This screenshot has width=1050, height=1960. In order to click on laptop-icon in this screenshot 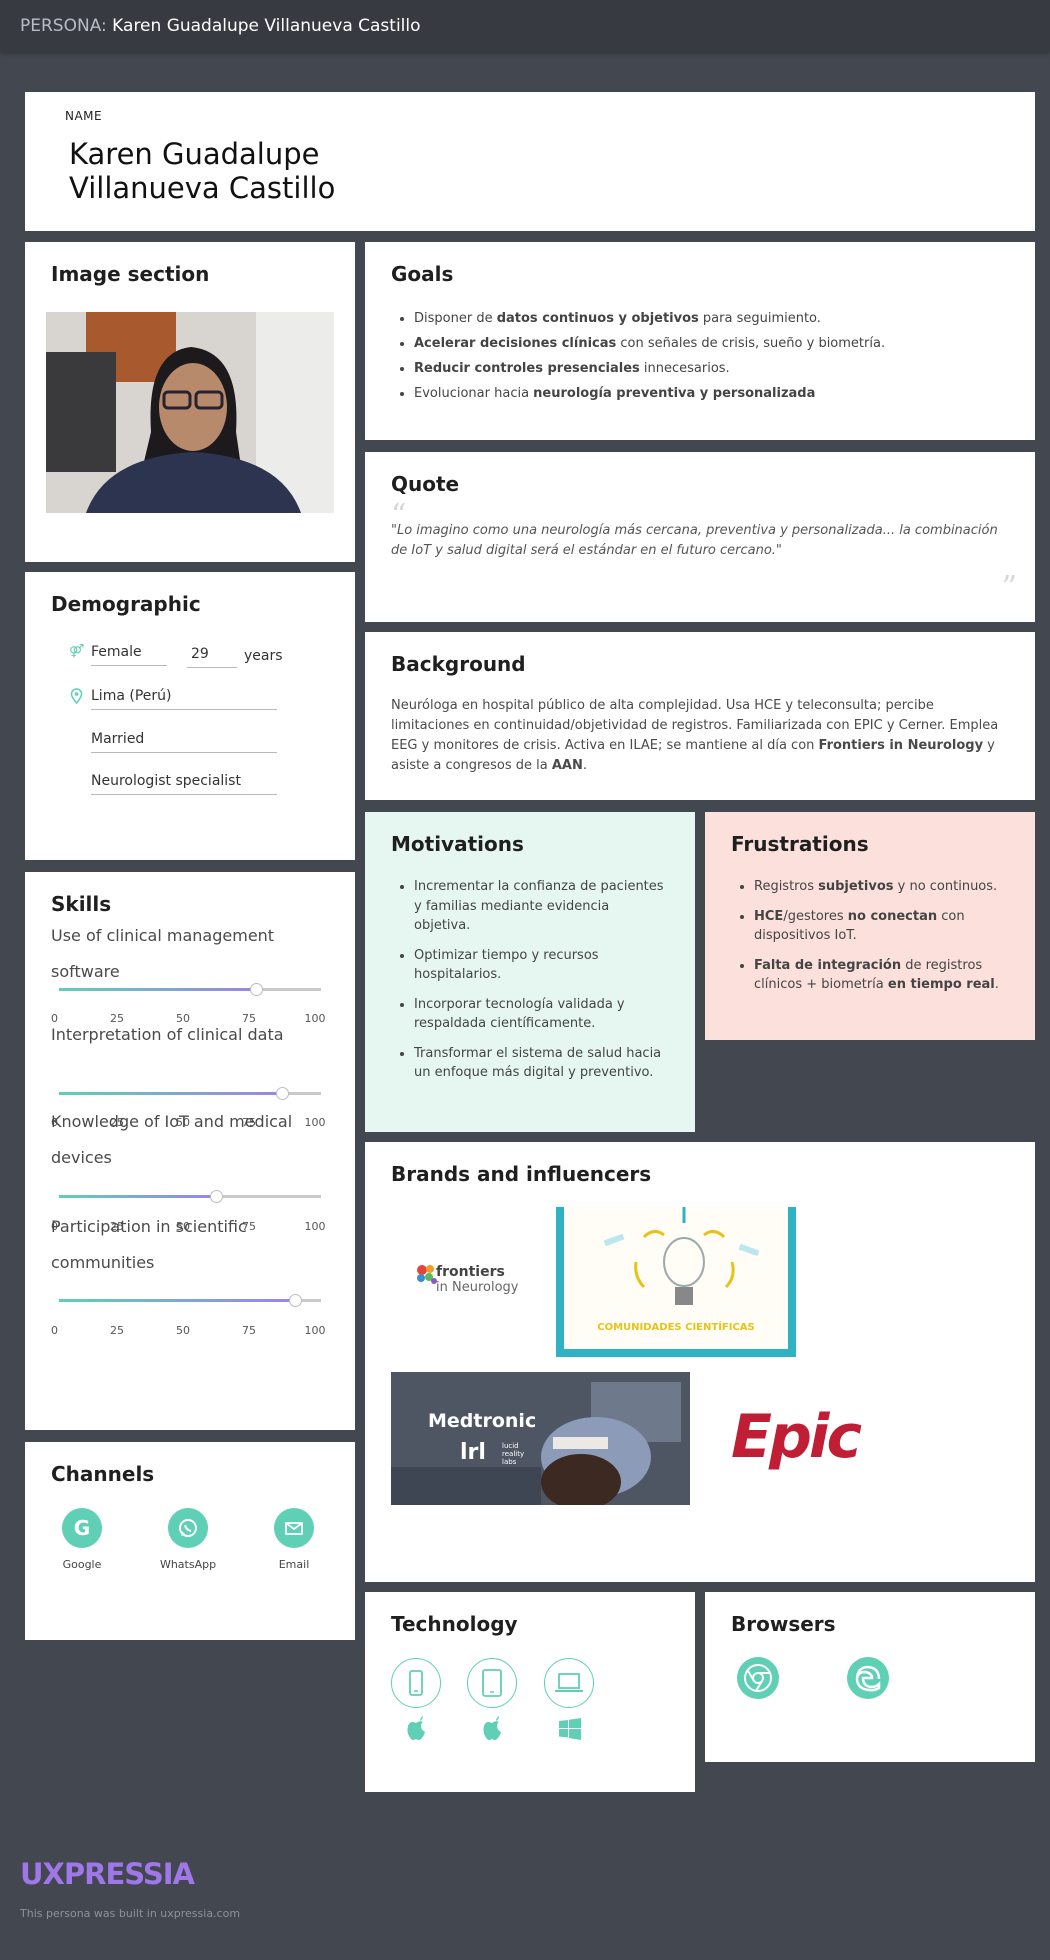, I will do `click(569, 1683)`.